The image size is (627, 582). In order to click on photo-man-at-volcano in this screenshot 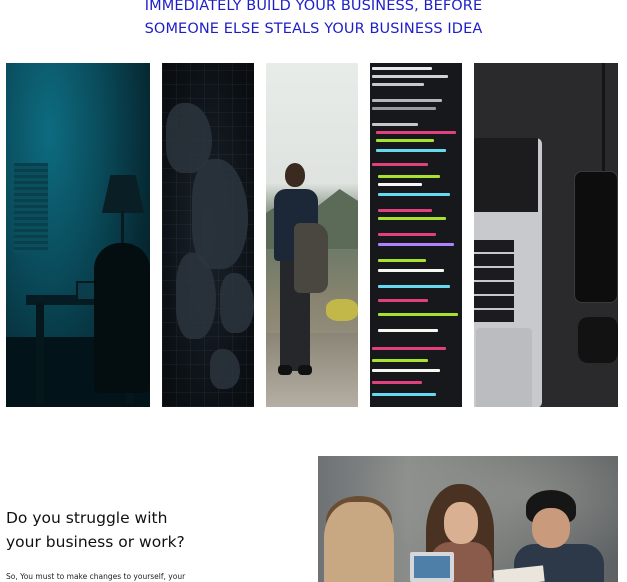, I will do `click(312, 235)`.